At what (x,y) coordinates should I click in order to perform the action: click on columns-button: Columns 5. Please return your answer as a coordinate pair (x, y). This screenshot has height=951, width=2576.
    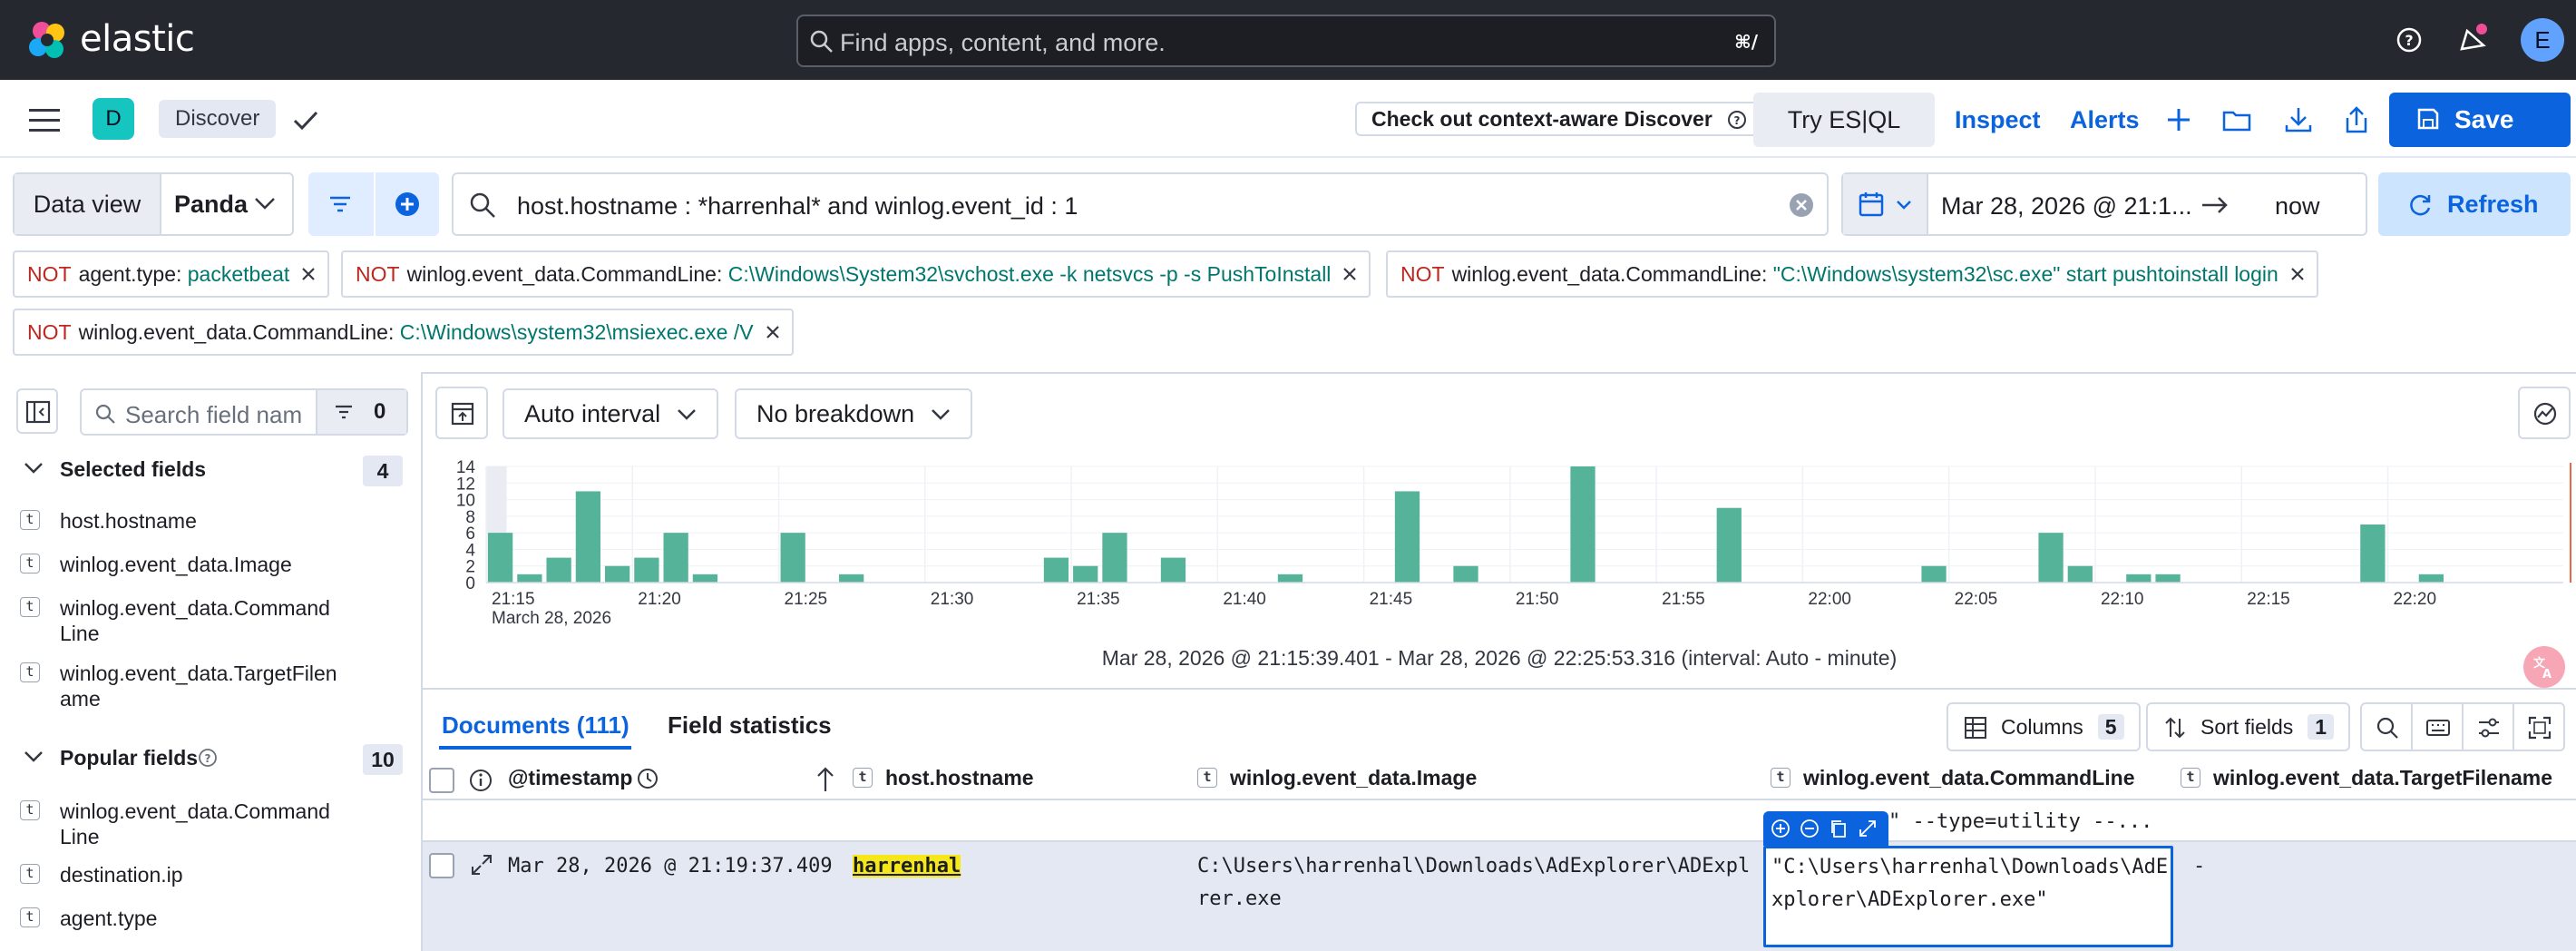
    Looking at the image, I should click on (2044, 726).